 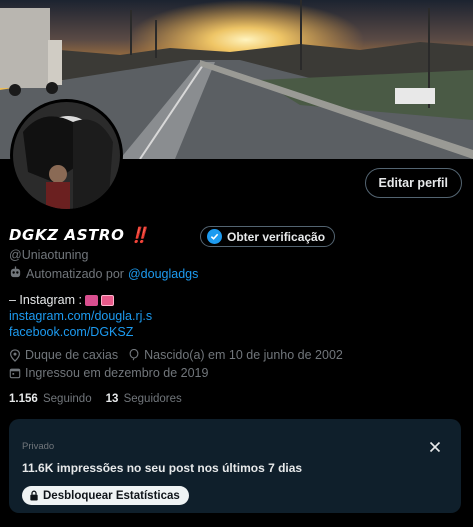 I want to click on balloon-icon, so click(x=134, y=355).